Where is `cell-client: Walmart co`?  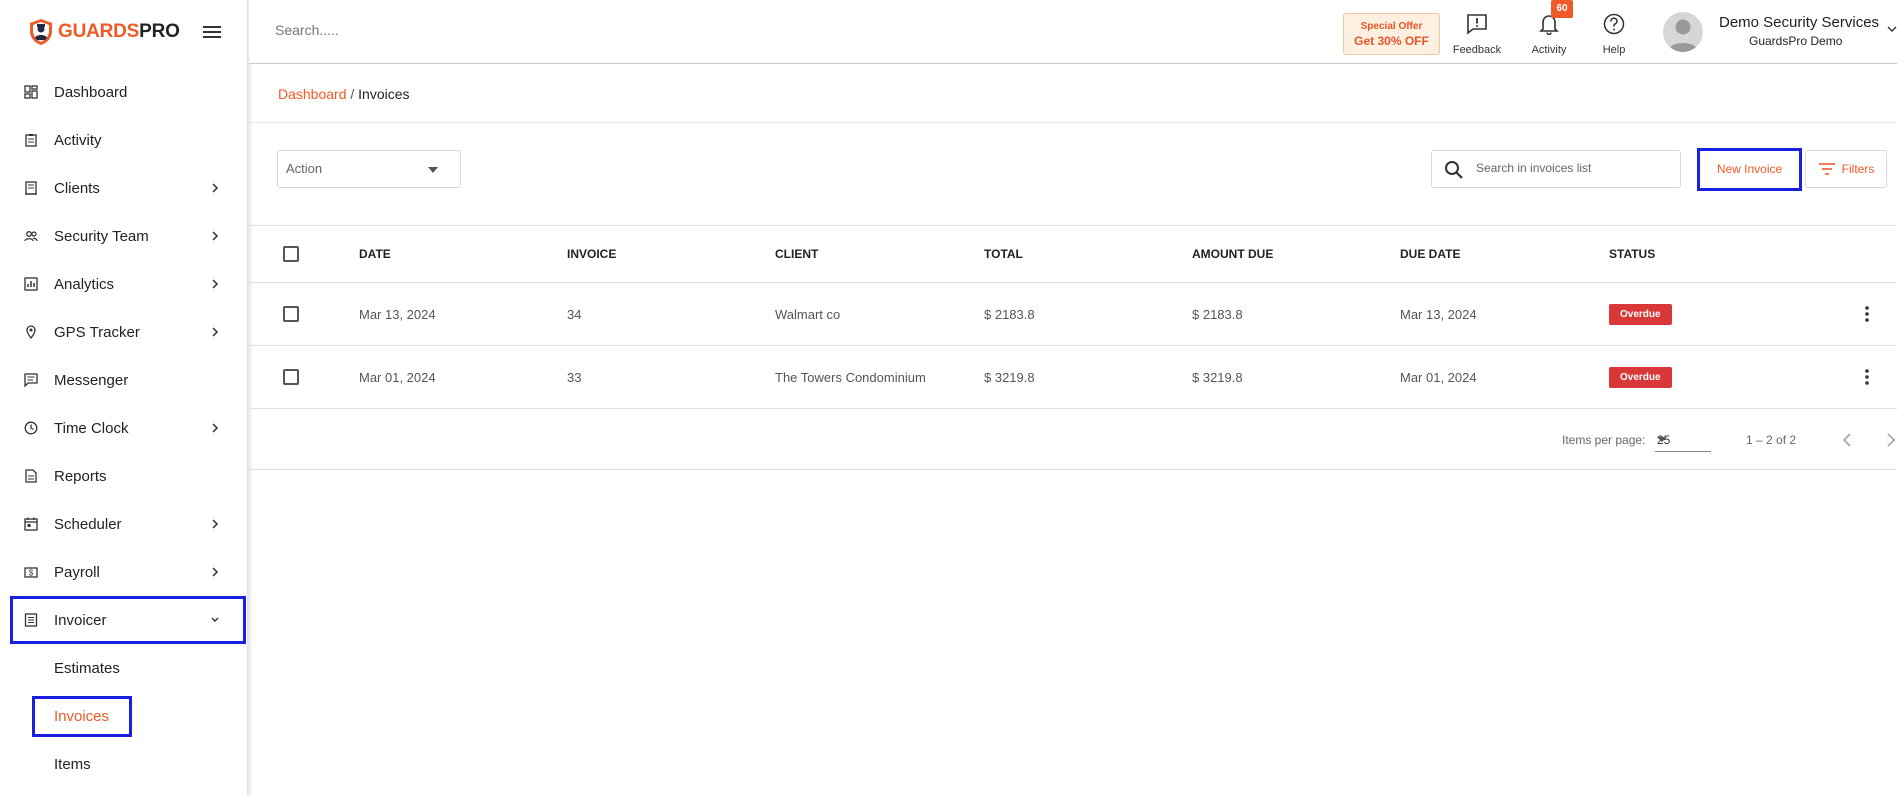 cell-client: Walmart co is located at coordinates (808, 314).